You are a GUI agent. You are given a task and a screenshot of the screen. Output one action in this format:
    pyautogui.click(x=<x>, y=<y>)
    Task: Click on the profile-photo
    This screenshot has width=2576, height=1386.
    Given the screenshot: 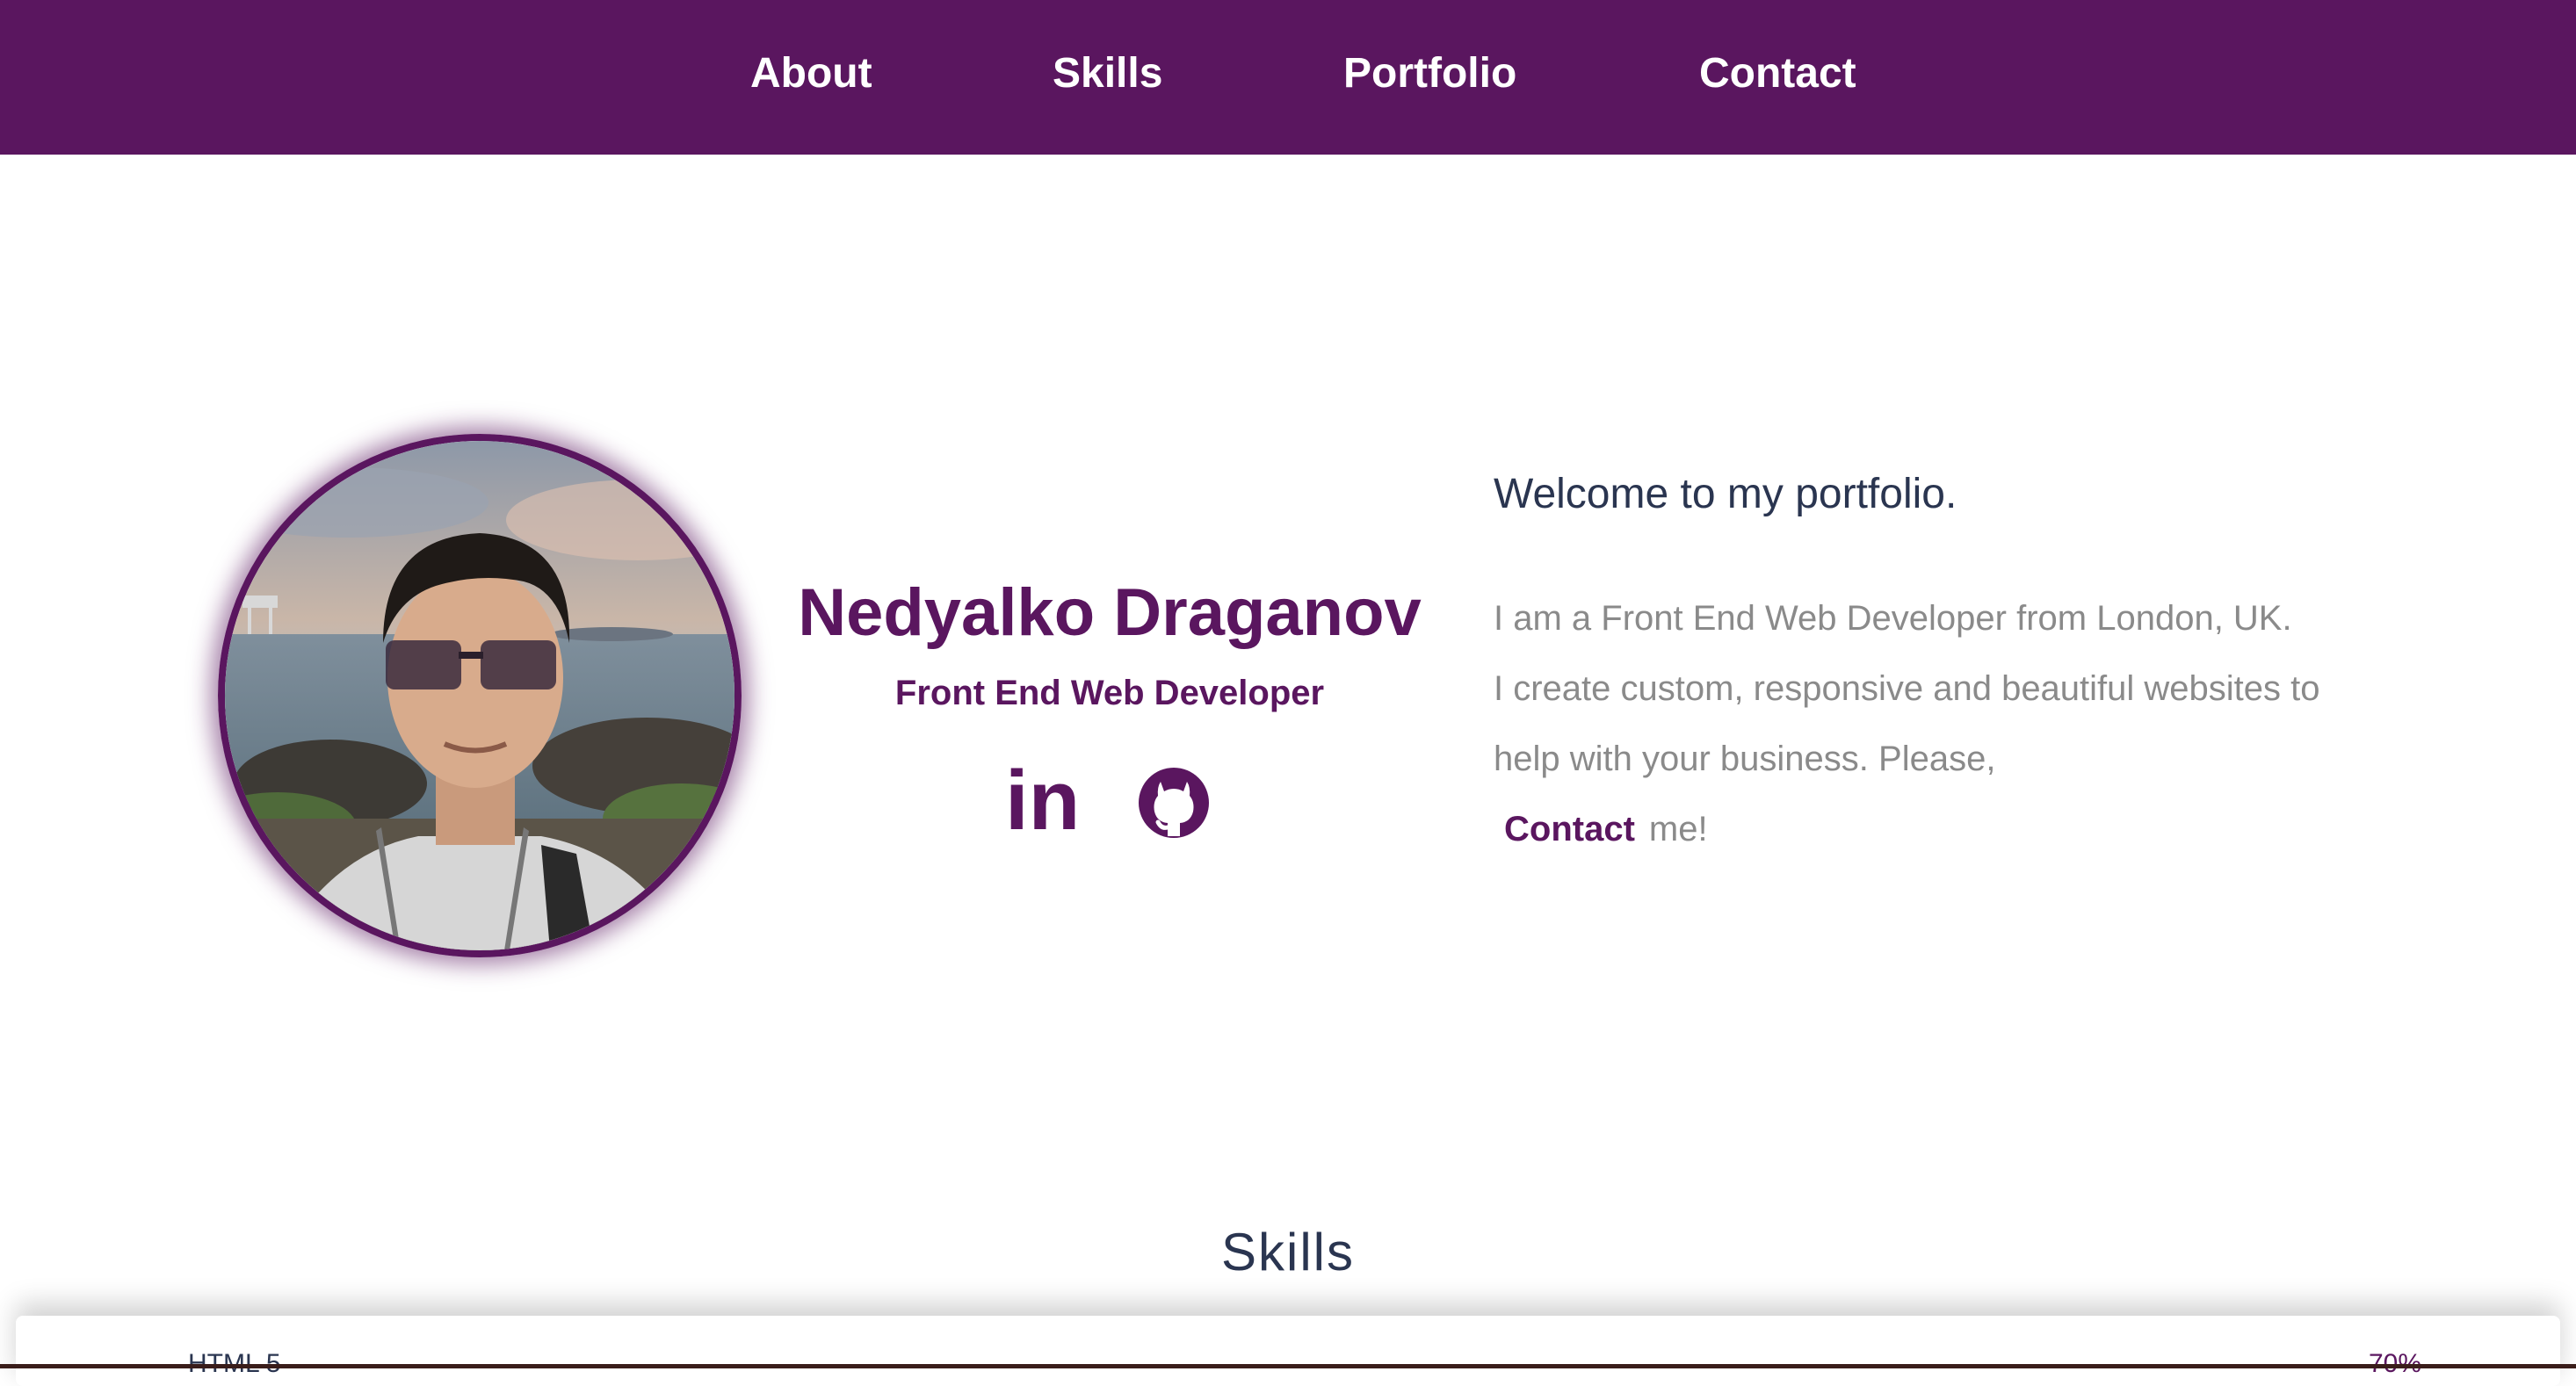 What is the action you would take?
    pyautogui.click(x=480, y=695)
    